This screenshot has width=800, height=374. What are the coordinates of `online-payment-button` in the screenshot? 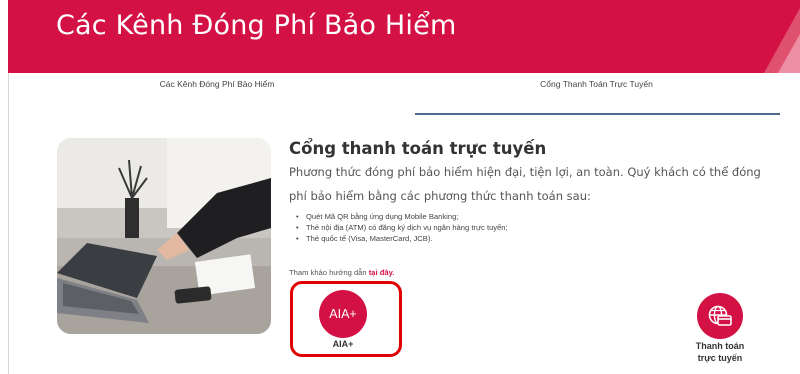 It's located at (720, 316).